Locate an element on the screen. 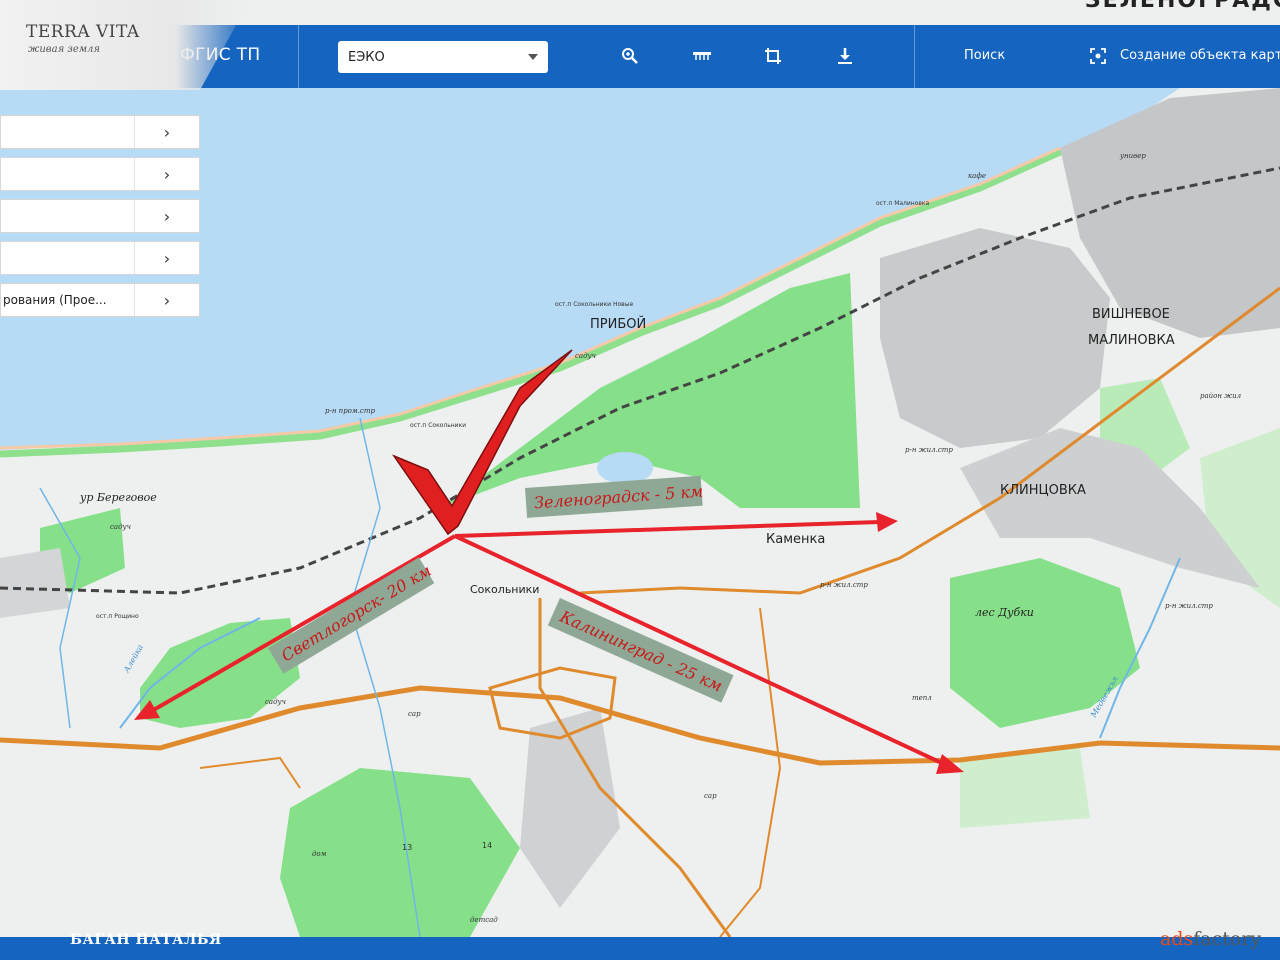  logo-subtitle: живая земля is located at coordinates (64, 49).